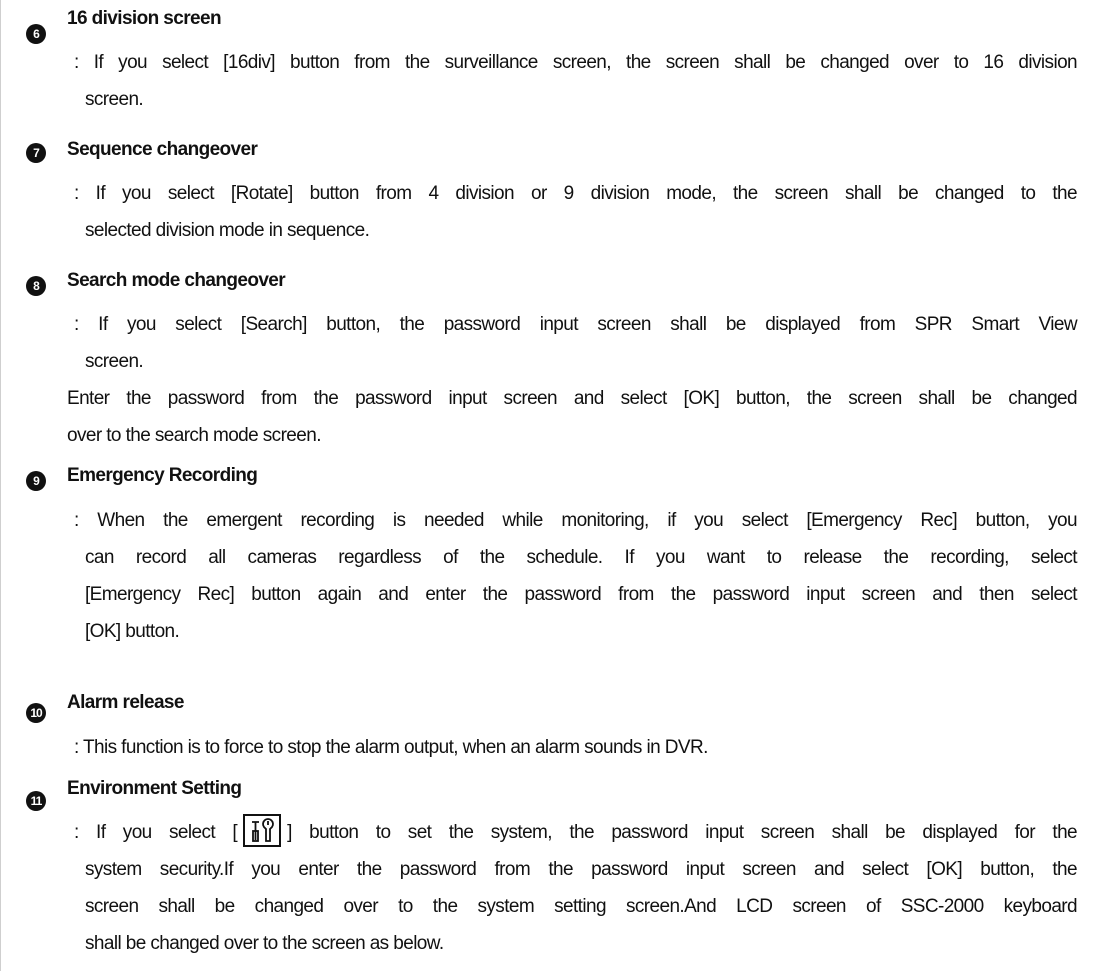 Image resolution: width=1096 pixels, height=971 pixels. I want to click on section-number-badge: 8, so click(36, 286).